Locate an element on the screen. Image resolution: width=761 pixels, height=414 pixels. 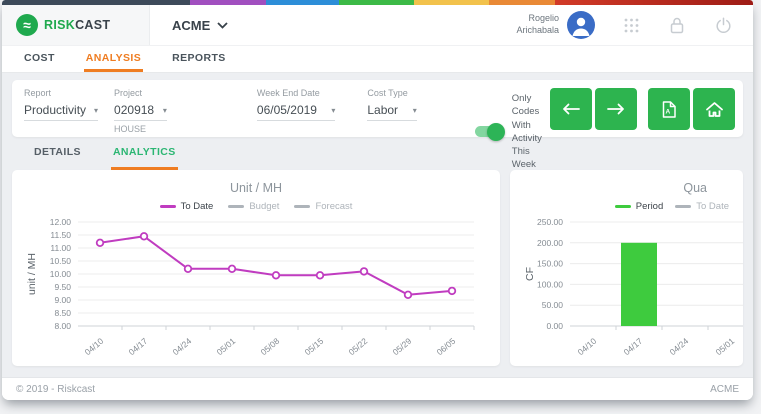
svg-text: A is located at coordinates (668, 111).